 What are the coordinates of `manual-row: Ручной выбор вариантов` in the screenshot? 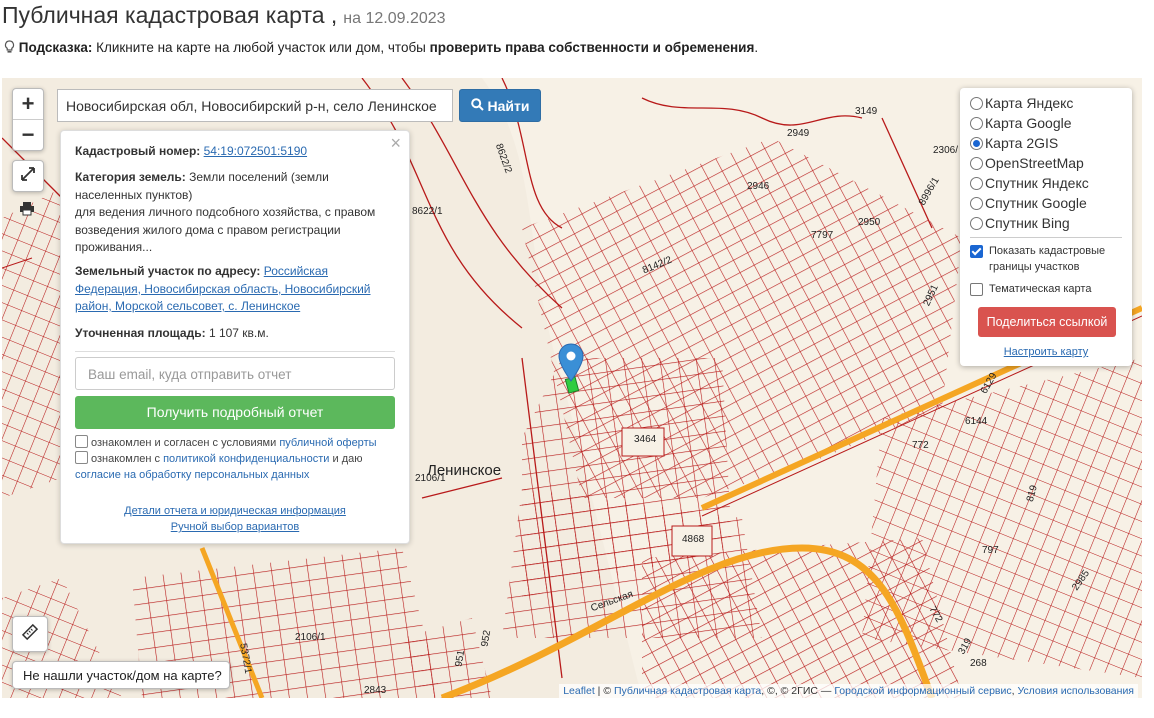 It's located at (235, 528).